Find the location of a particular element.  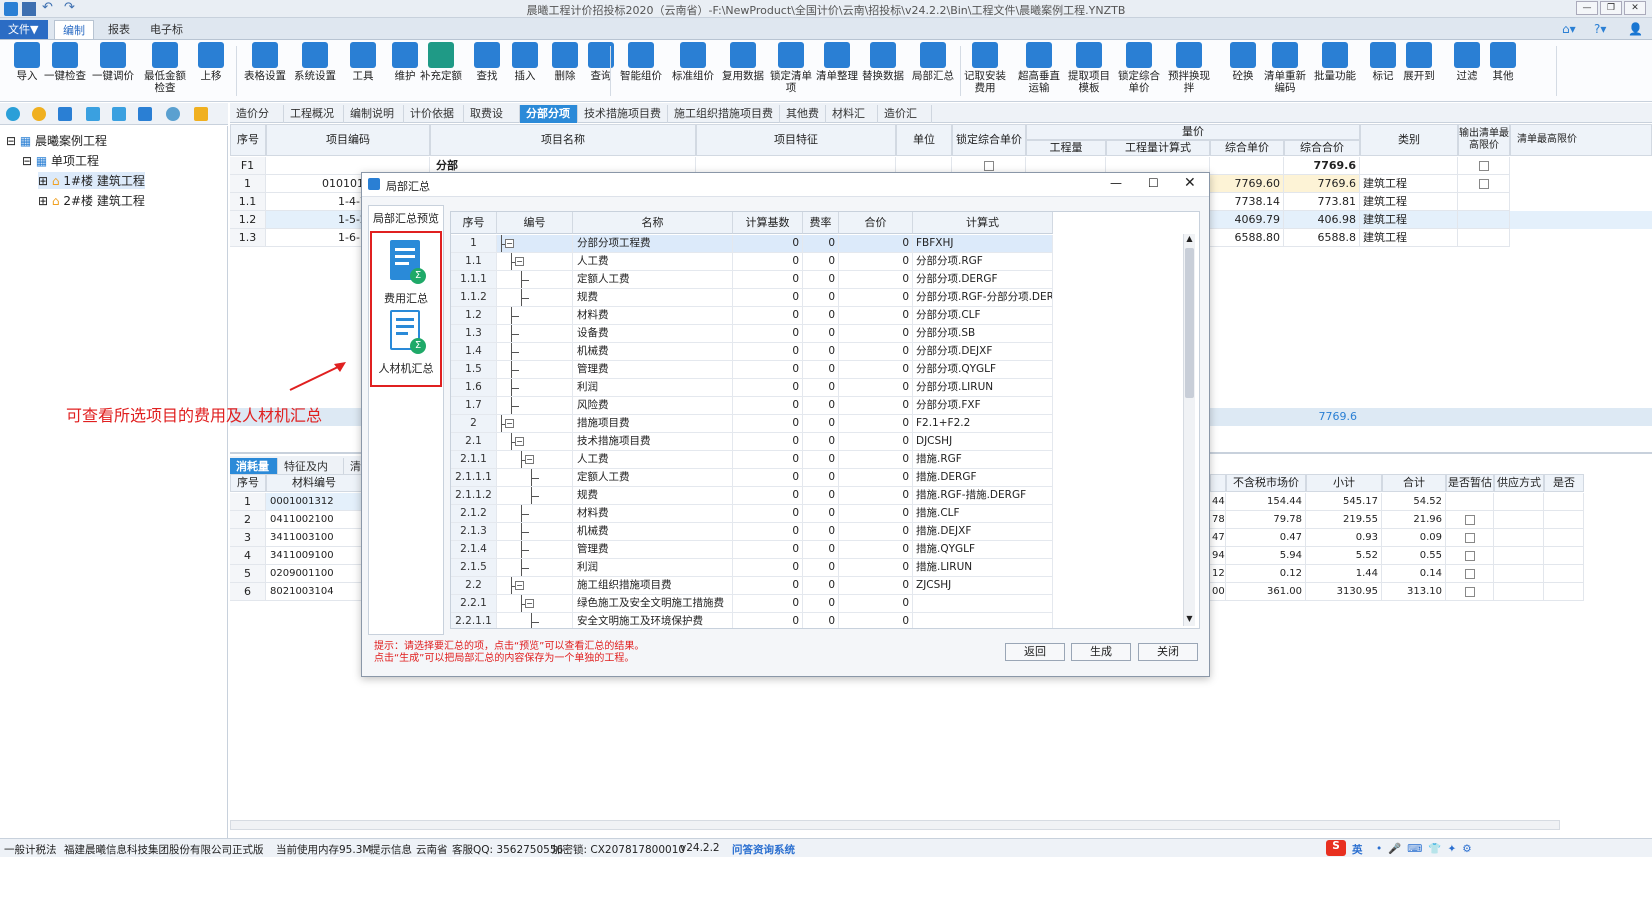

move-down-icon is located at coordinates (93, 114).